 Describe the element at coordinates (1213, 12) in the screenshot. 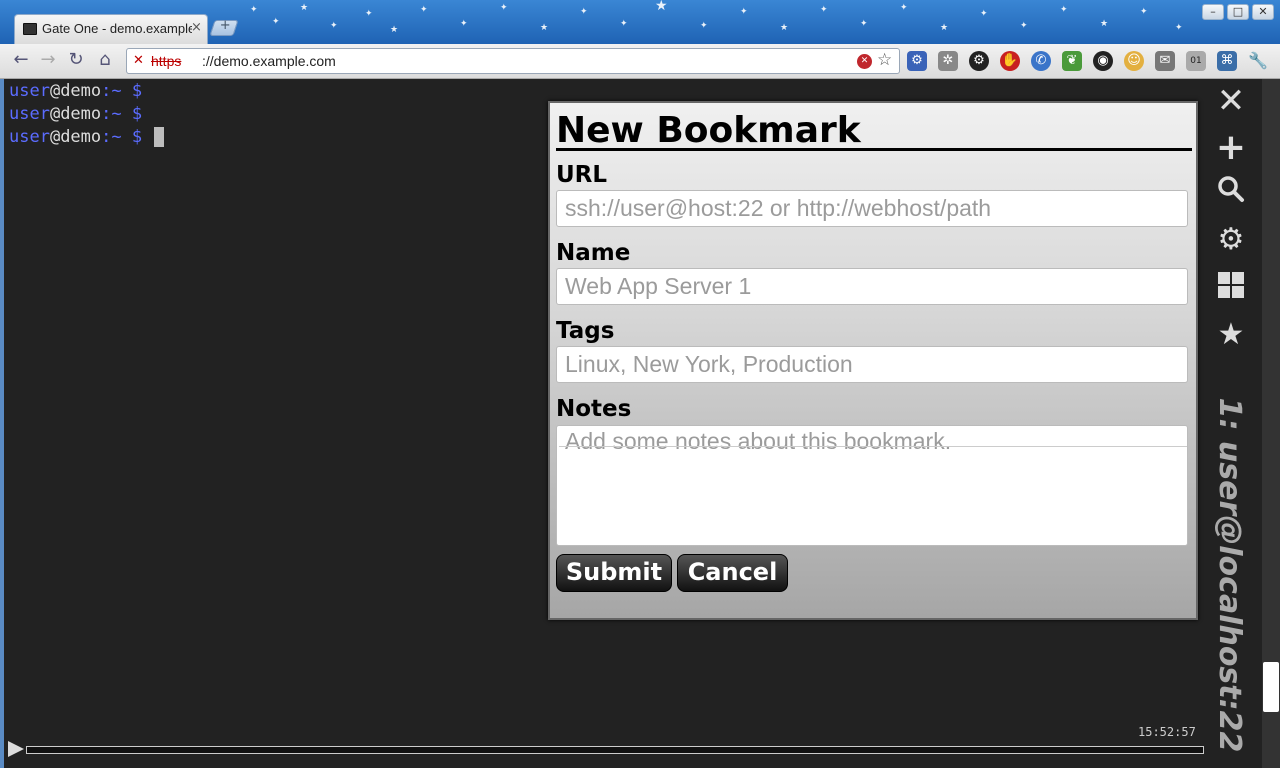

I see `minimize-button: –` at that location.